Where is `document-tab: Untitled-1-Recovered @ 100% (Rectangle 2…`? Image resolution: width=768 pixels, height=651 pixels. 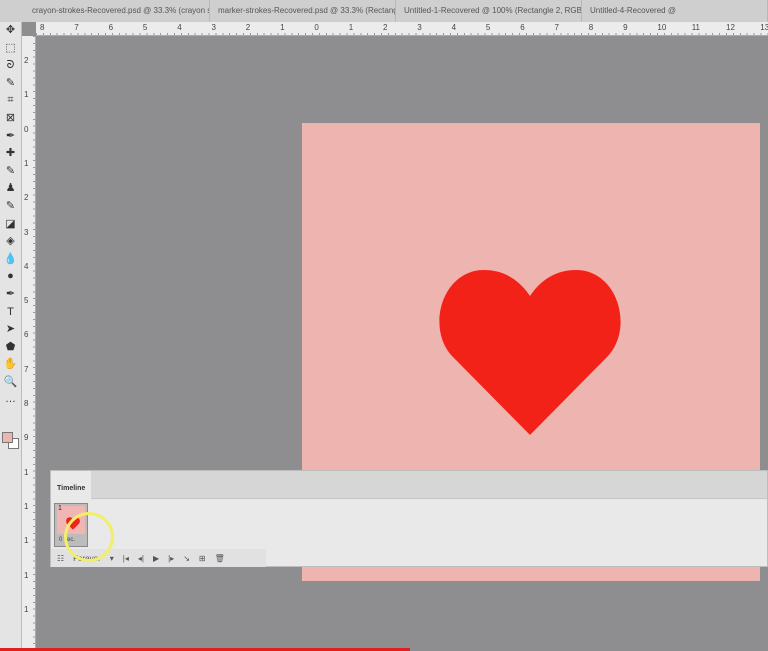
document-tab: Untitled-1-Recovered @ 100% (Rectangle 2… is located at coordinates (489, 11).